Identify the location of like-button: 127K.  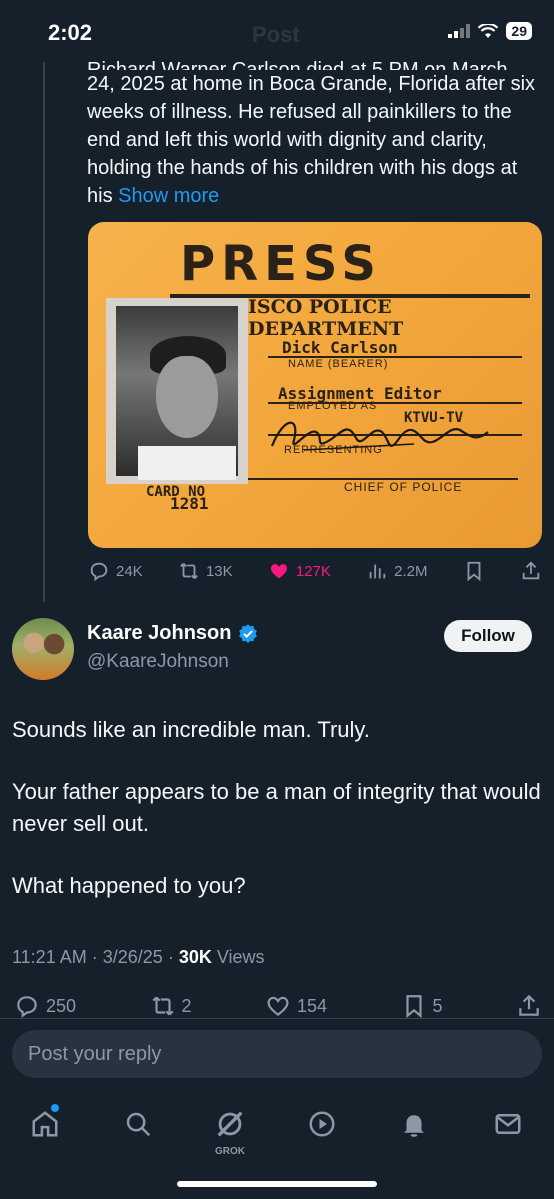
(299, 571).